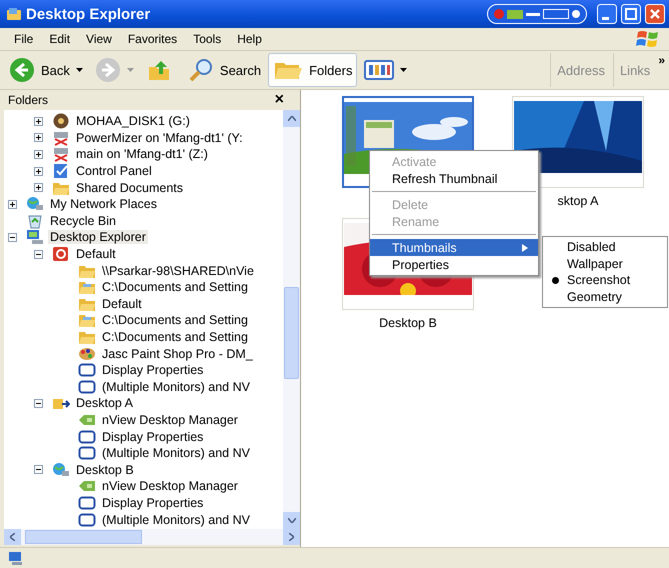 The height and width of the screenshot is (568, 669). Describe the element at coordinates (537, 14) in the screenshot. I see `tray-pill-icon` at that location.